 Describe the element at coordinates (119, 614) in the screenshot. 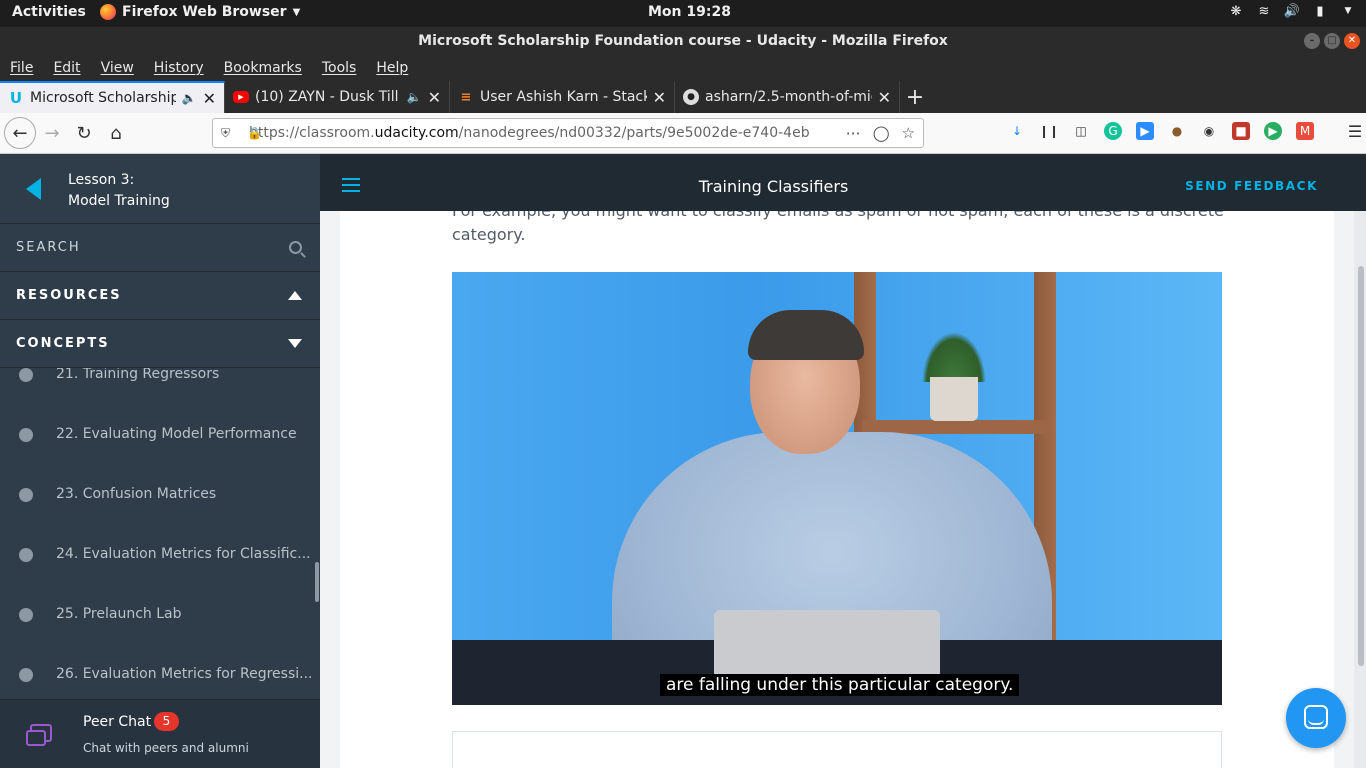

I see `concept-label: 25. Prelaunch Lab` at that location.